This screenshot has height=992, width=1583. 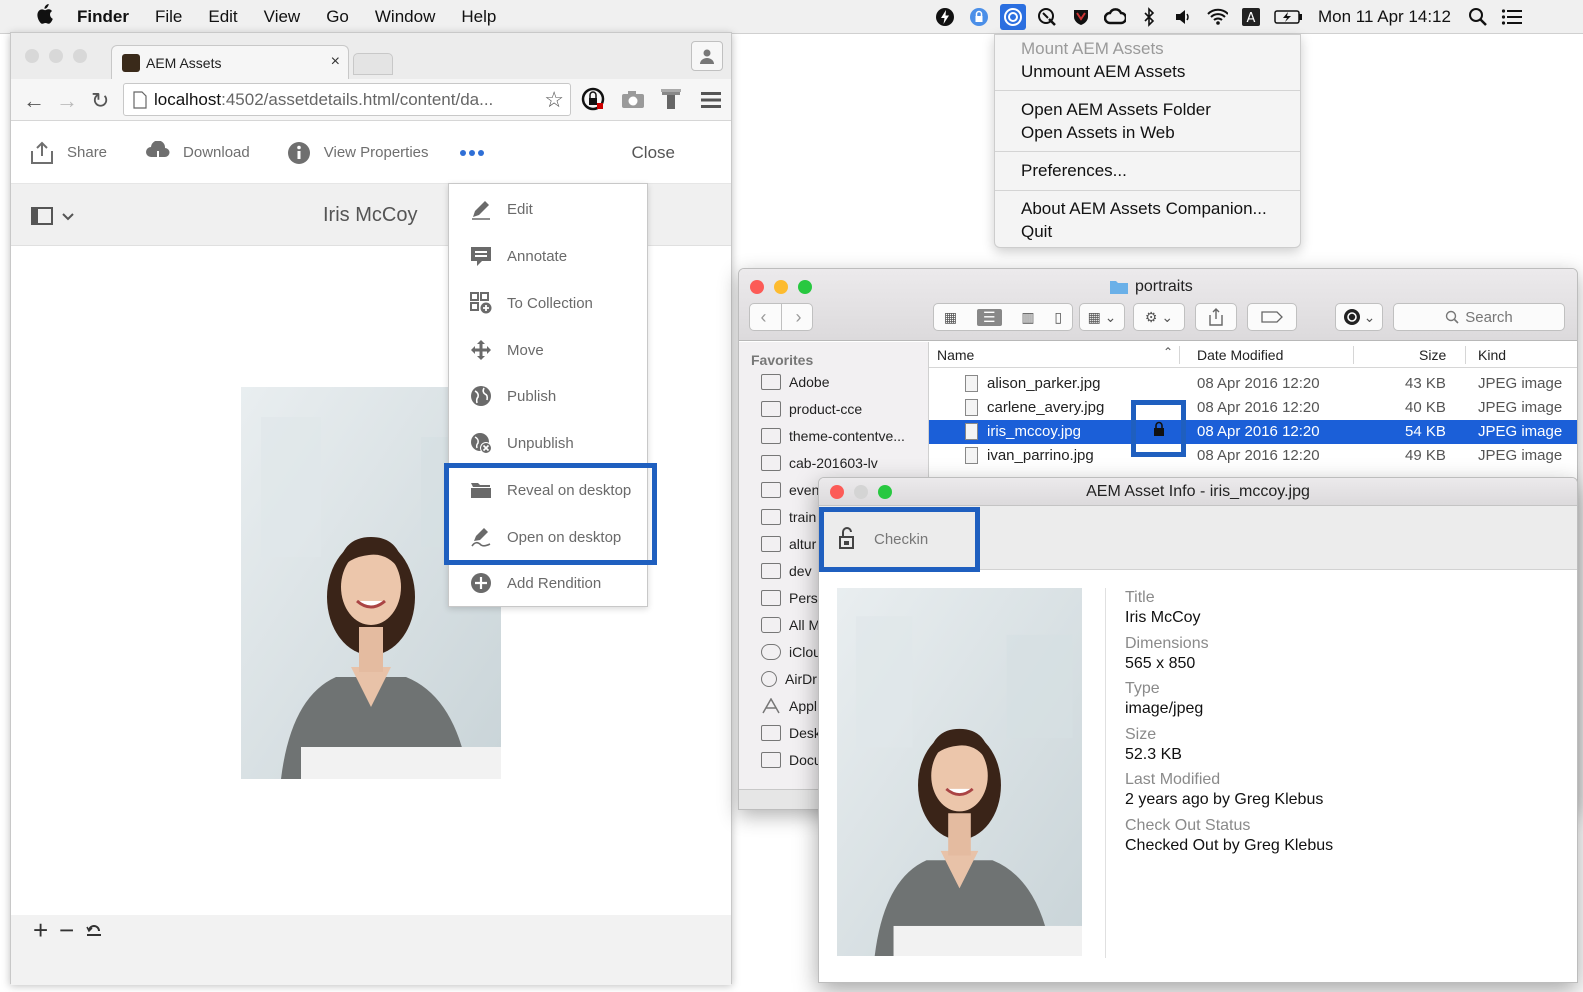 I want to click on menu-item-label: Annotate, so click(x=537, y=256).